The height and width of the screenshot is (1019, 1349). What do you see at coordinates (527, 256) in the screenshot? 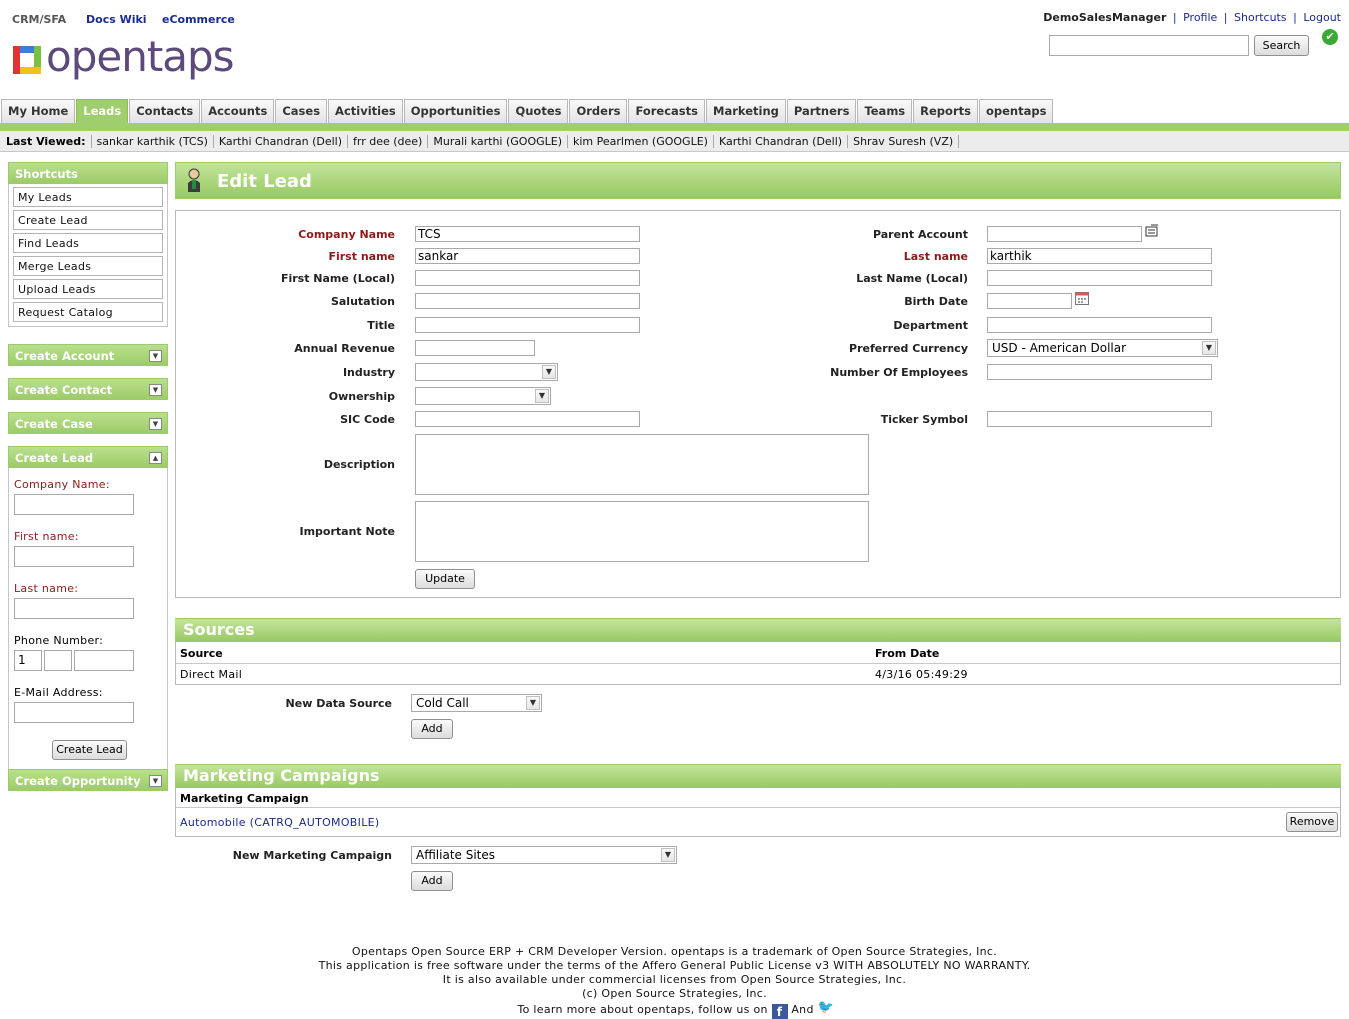
I see `first-name-input: sankar` at bounding box center [527, 256].